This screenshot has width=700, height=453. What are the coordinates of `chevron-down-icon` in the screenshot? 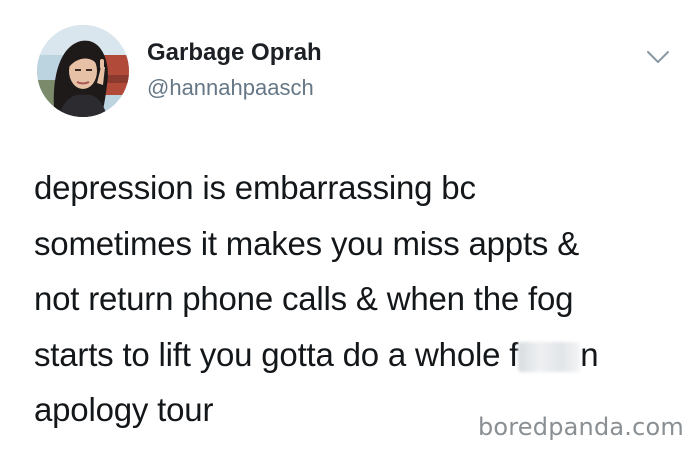 It's located at (658, 57).